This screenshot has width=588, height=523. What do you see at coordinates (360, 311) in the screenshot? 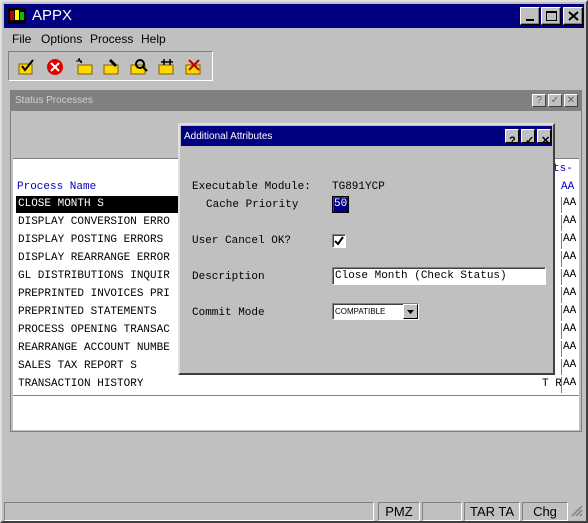
I see `commit-mode-value: COMPATIBLE` at bounding box center [360, 311].